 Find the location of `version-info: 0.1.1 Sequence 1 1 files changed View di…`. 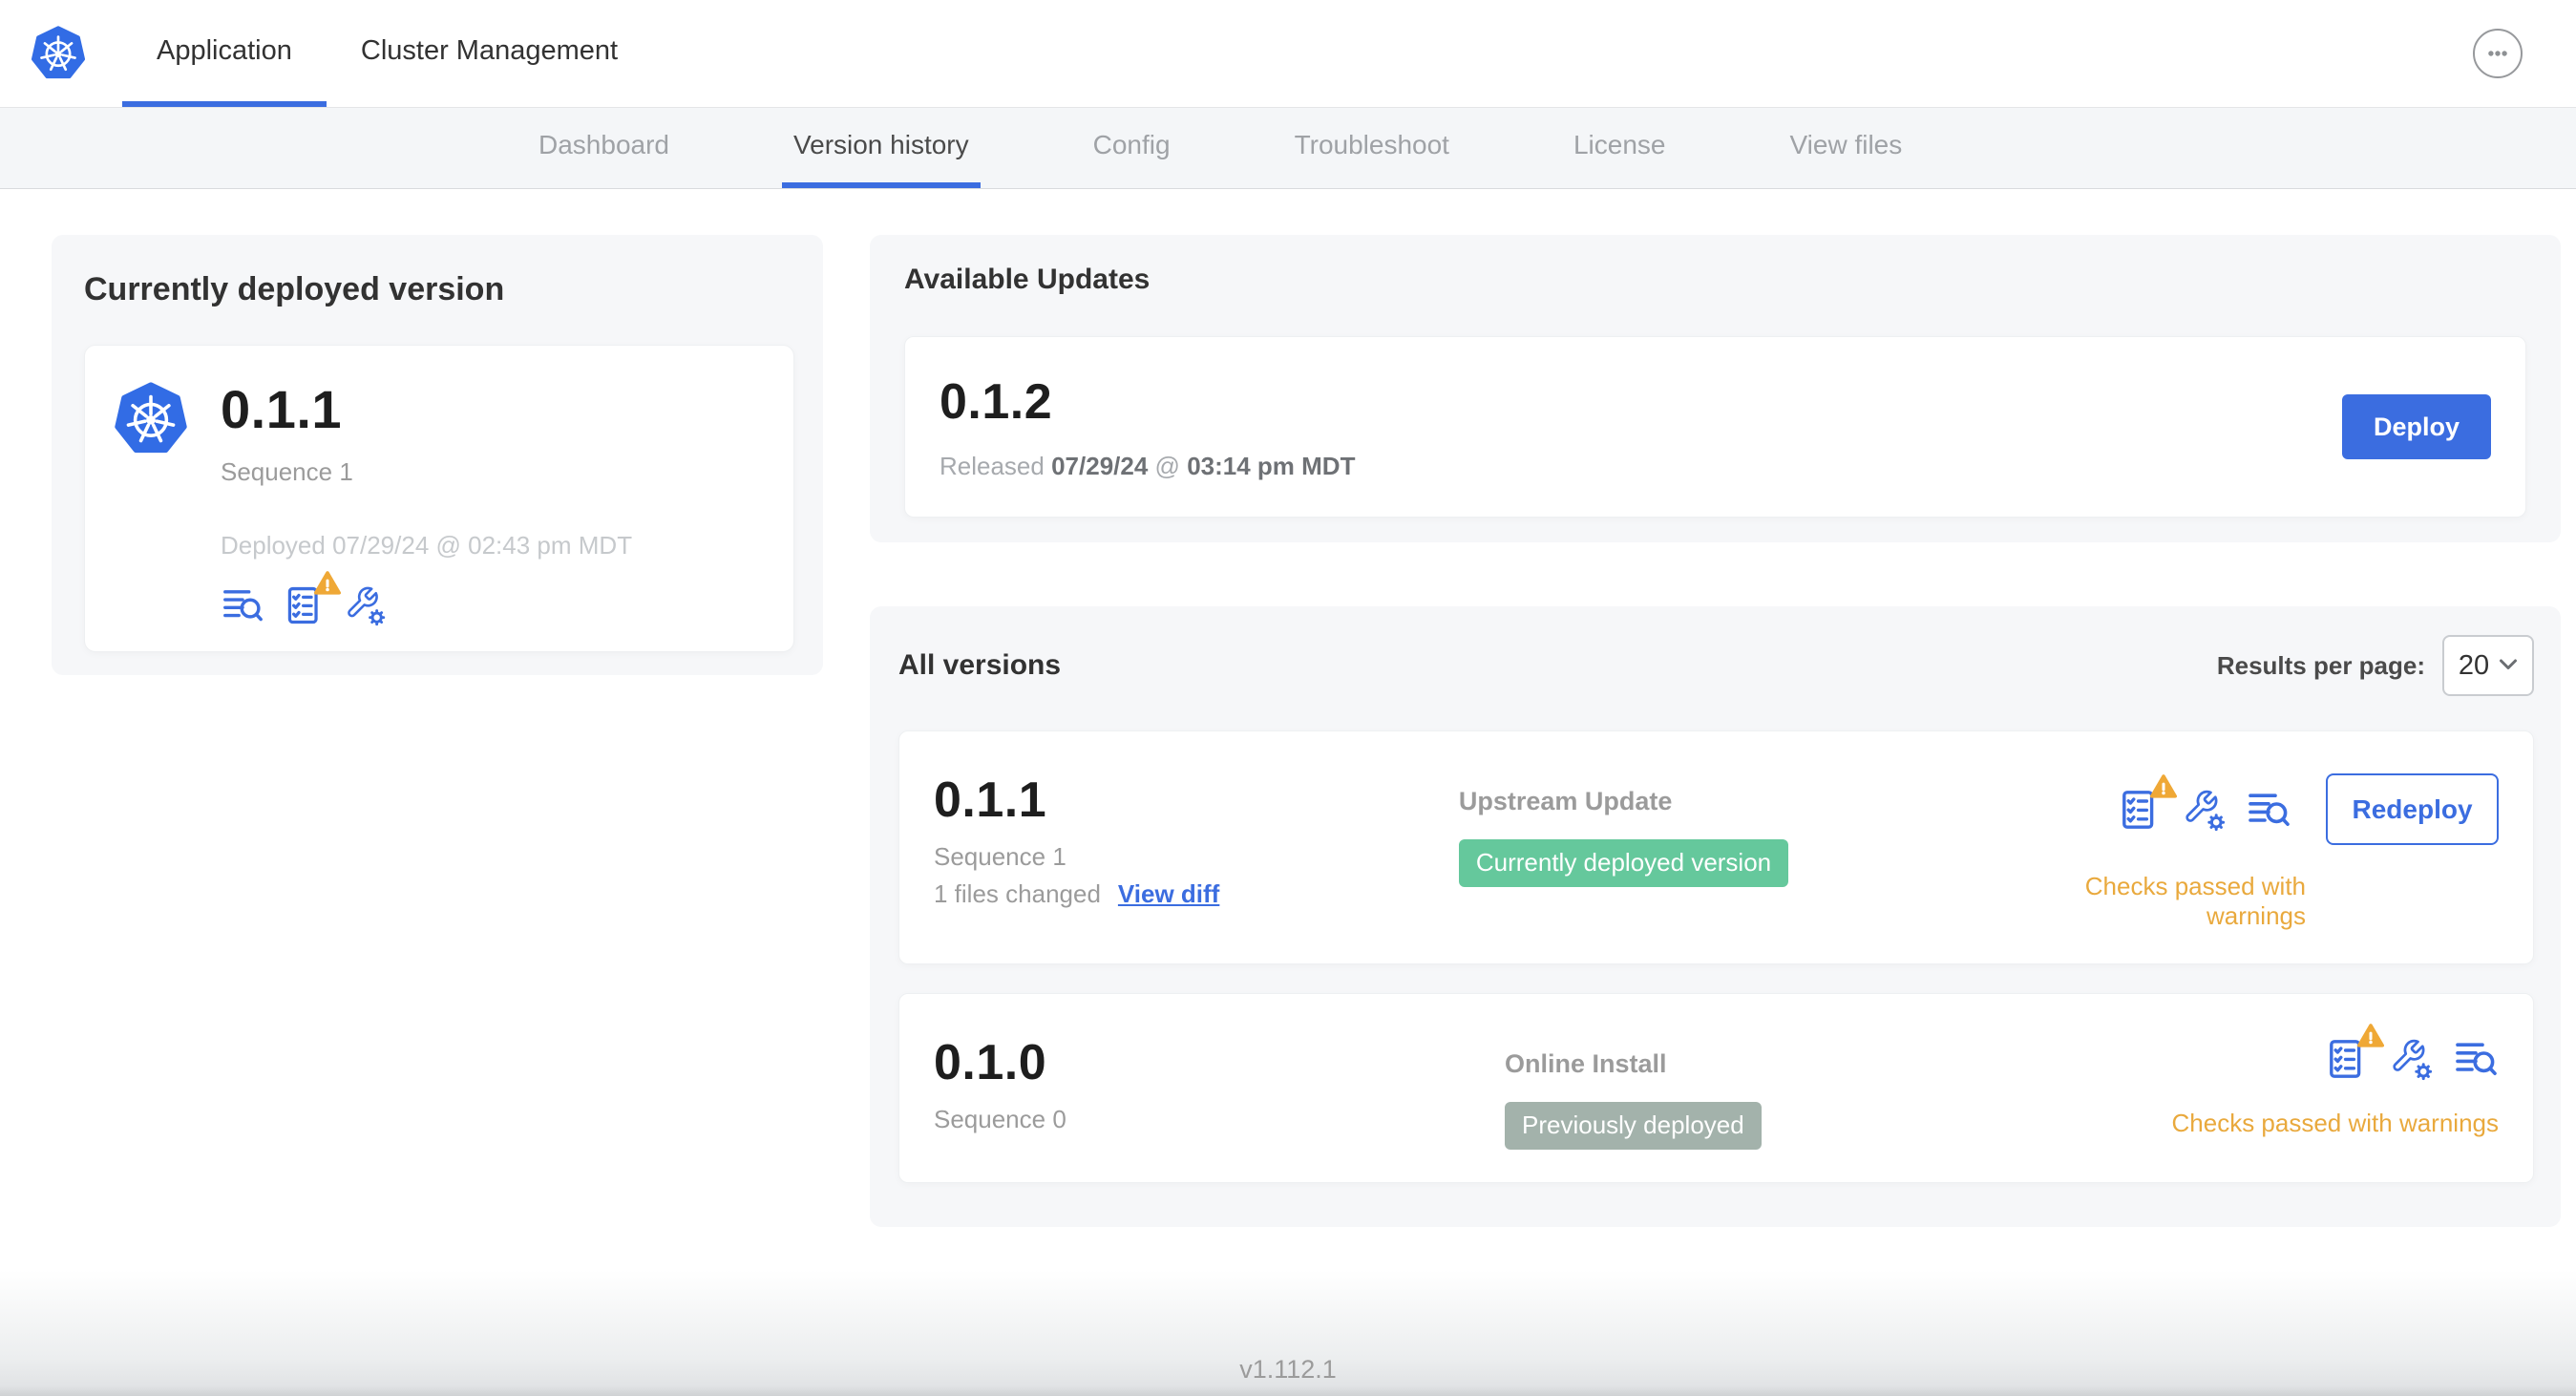

version-info: 0.1.1 Sequence 1 1 files changed View di… is located at coordinates (1196, 851).